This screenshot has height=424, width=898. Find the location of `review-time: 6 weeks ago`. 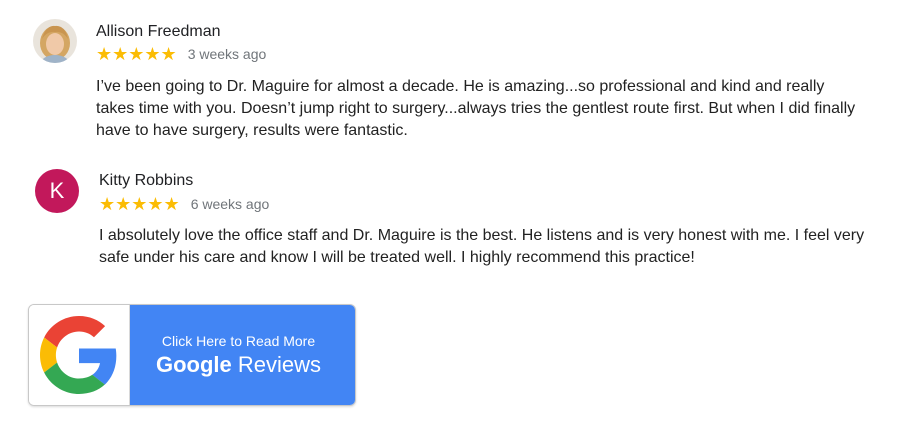

review-time: 6 weeks ago is located at coordinates (230, 204).